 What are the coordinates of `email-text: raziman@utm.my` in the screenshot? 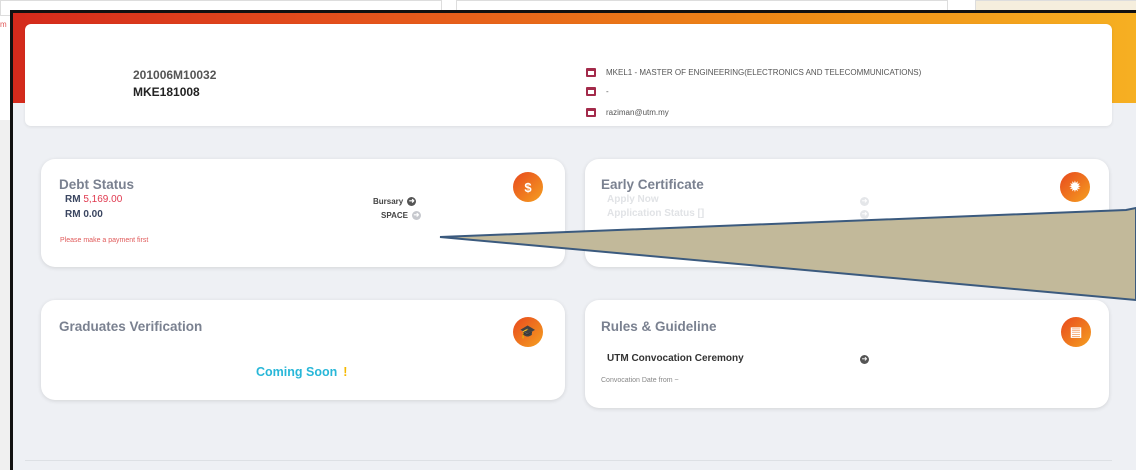 It's located at (637, 112).